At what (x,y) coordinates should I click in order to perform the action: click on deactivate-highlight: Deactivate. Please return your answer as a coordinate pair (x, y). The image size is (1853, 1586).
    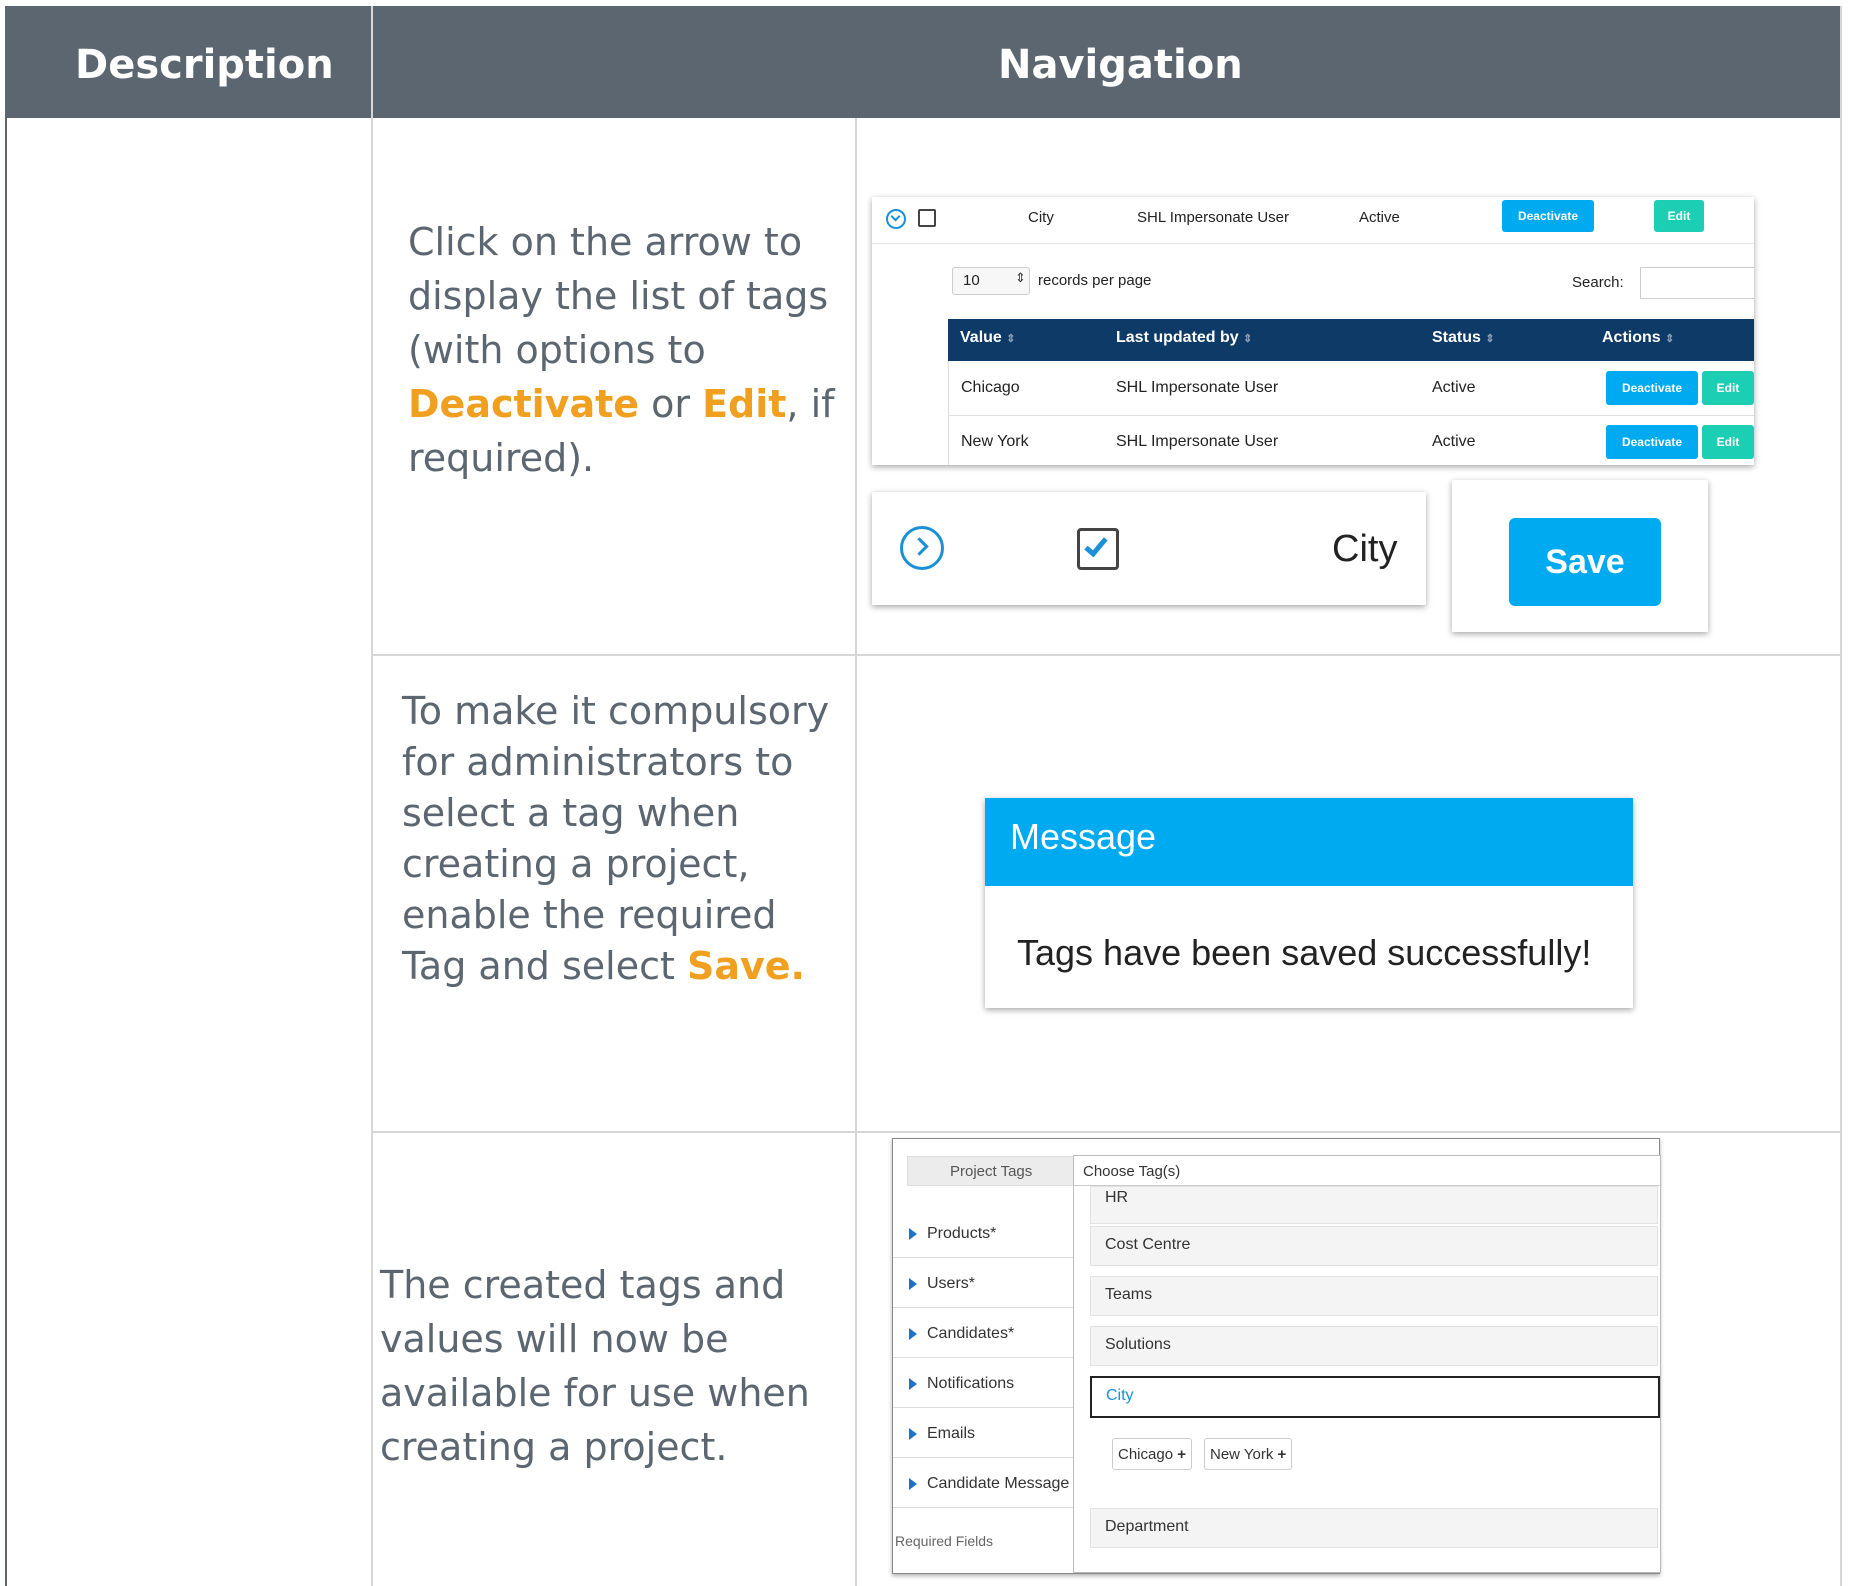
    Looking at the image, I should click on (524, 404).